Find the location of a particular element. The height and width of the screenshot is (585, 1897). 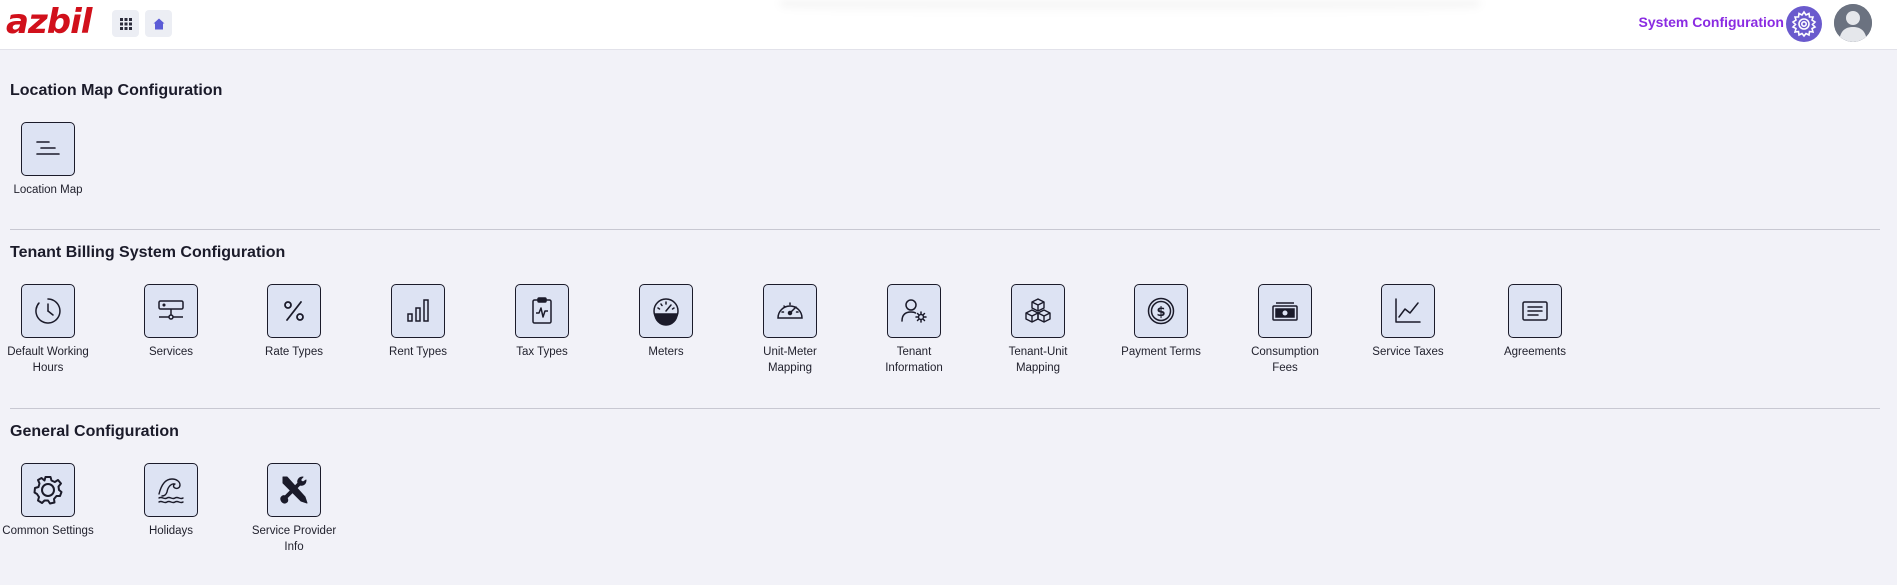

tile-label: Meters is located at coordinates (666, 352).